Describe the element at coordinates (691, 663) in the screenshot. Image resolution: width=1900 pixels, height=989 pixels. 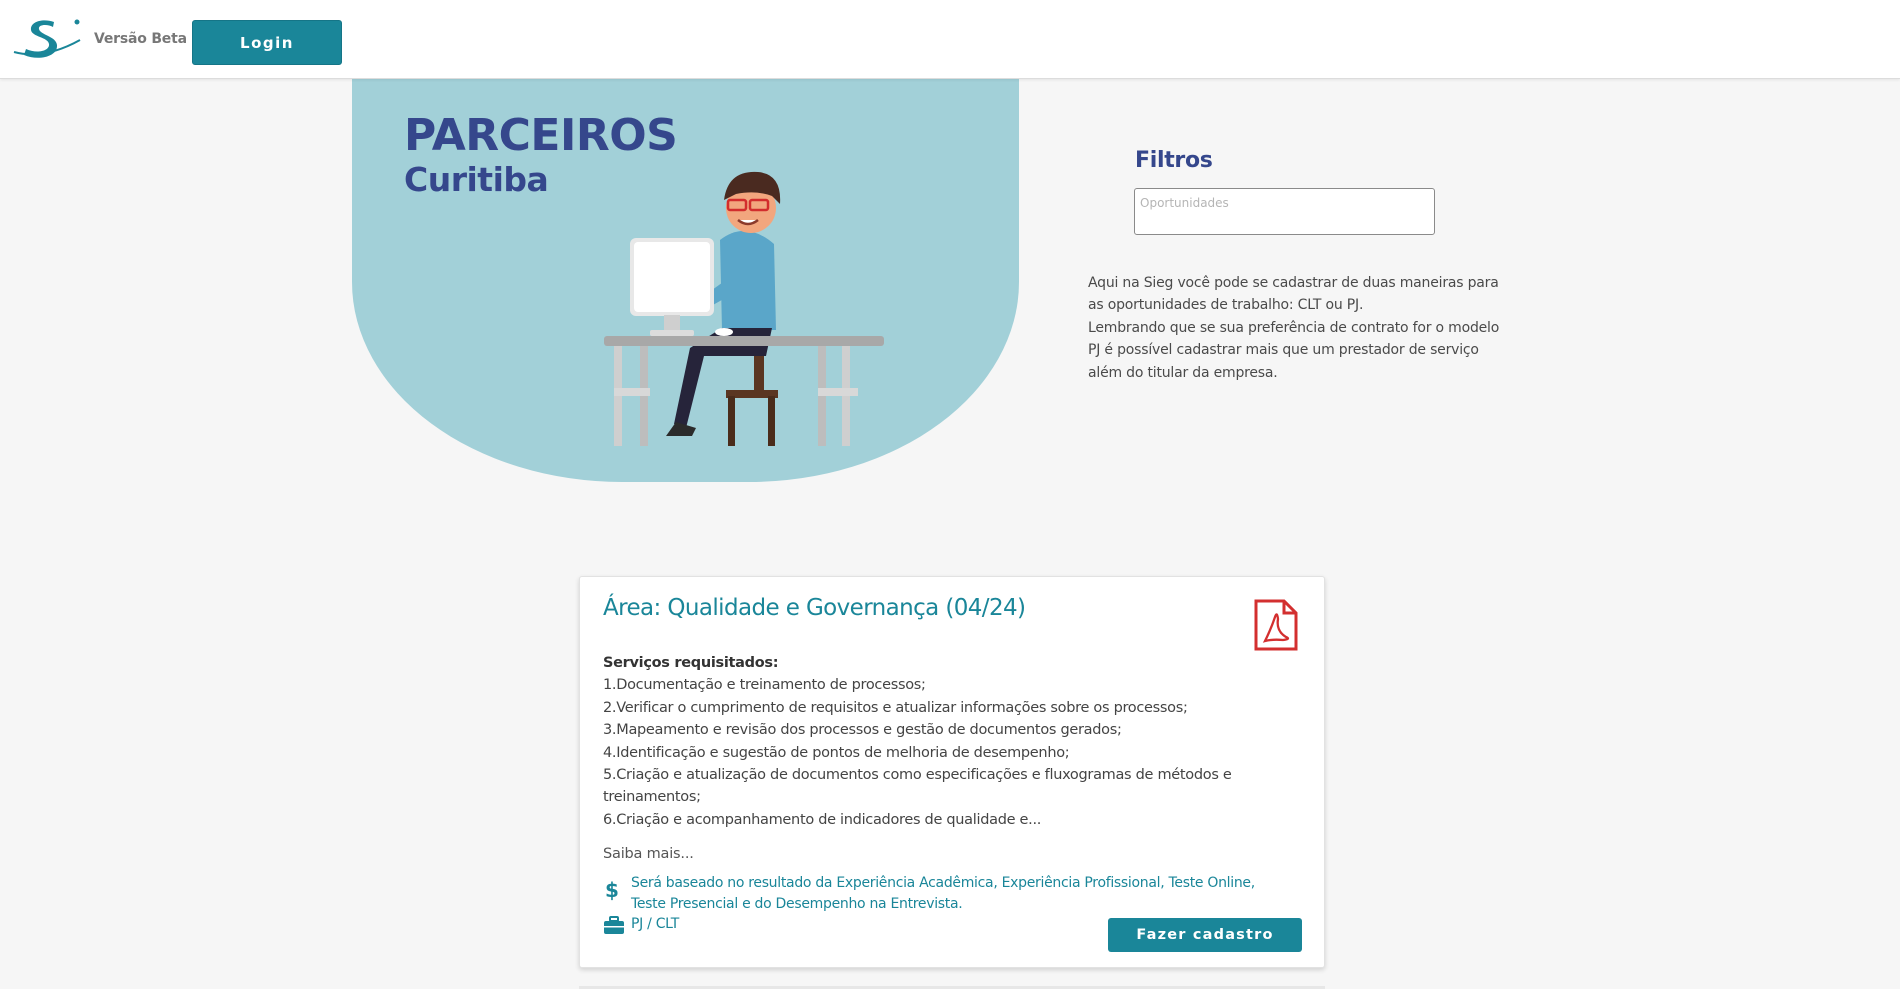
I see `services-title: Serviços requisitados:` at that location.